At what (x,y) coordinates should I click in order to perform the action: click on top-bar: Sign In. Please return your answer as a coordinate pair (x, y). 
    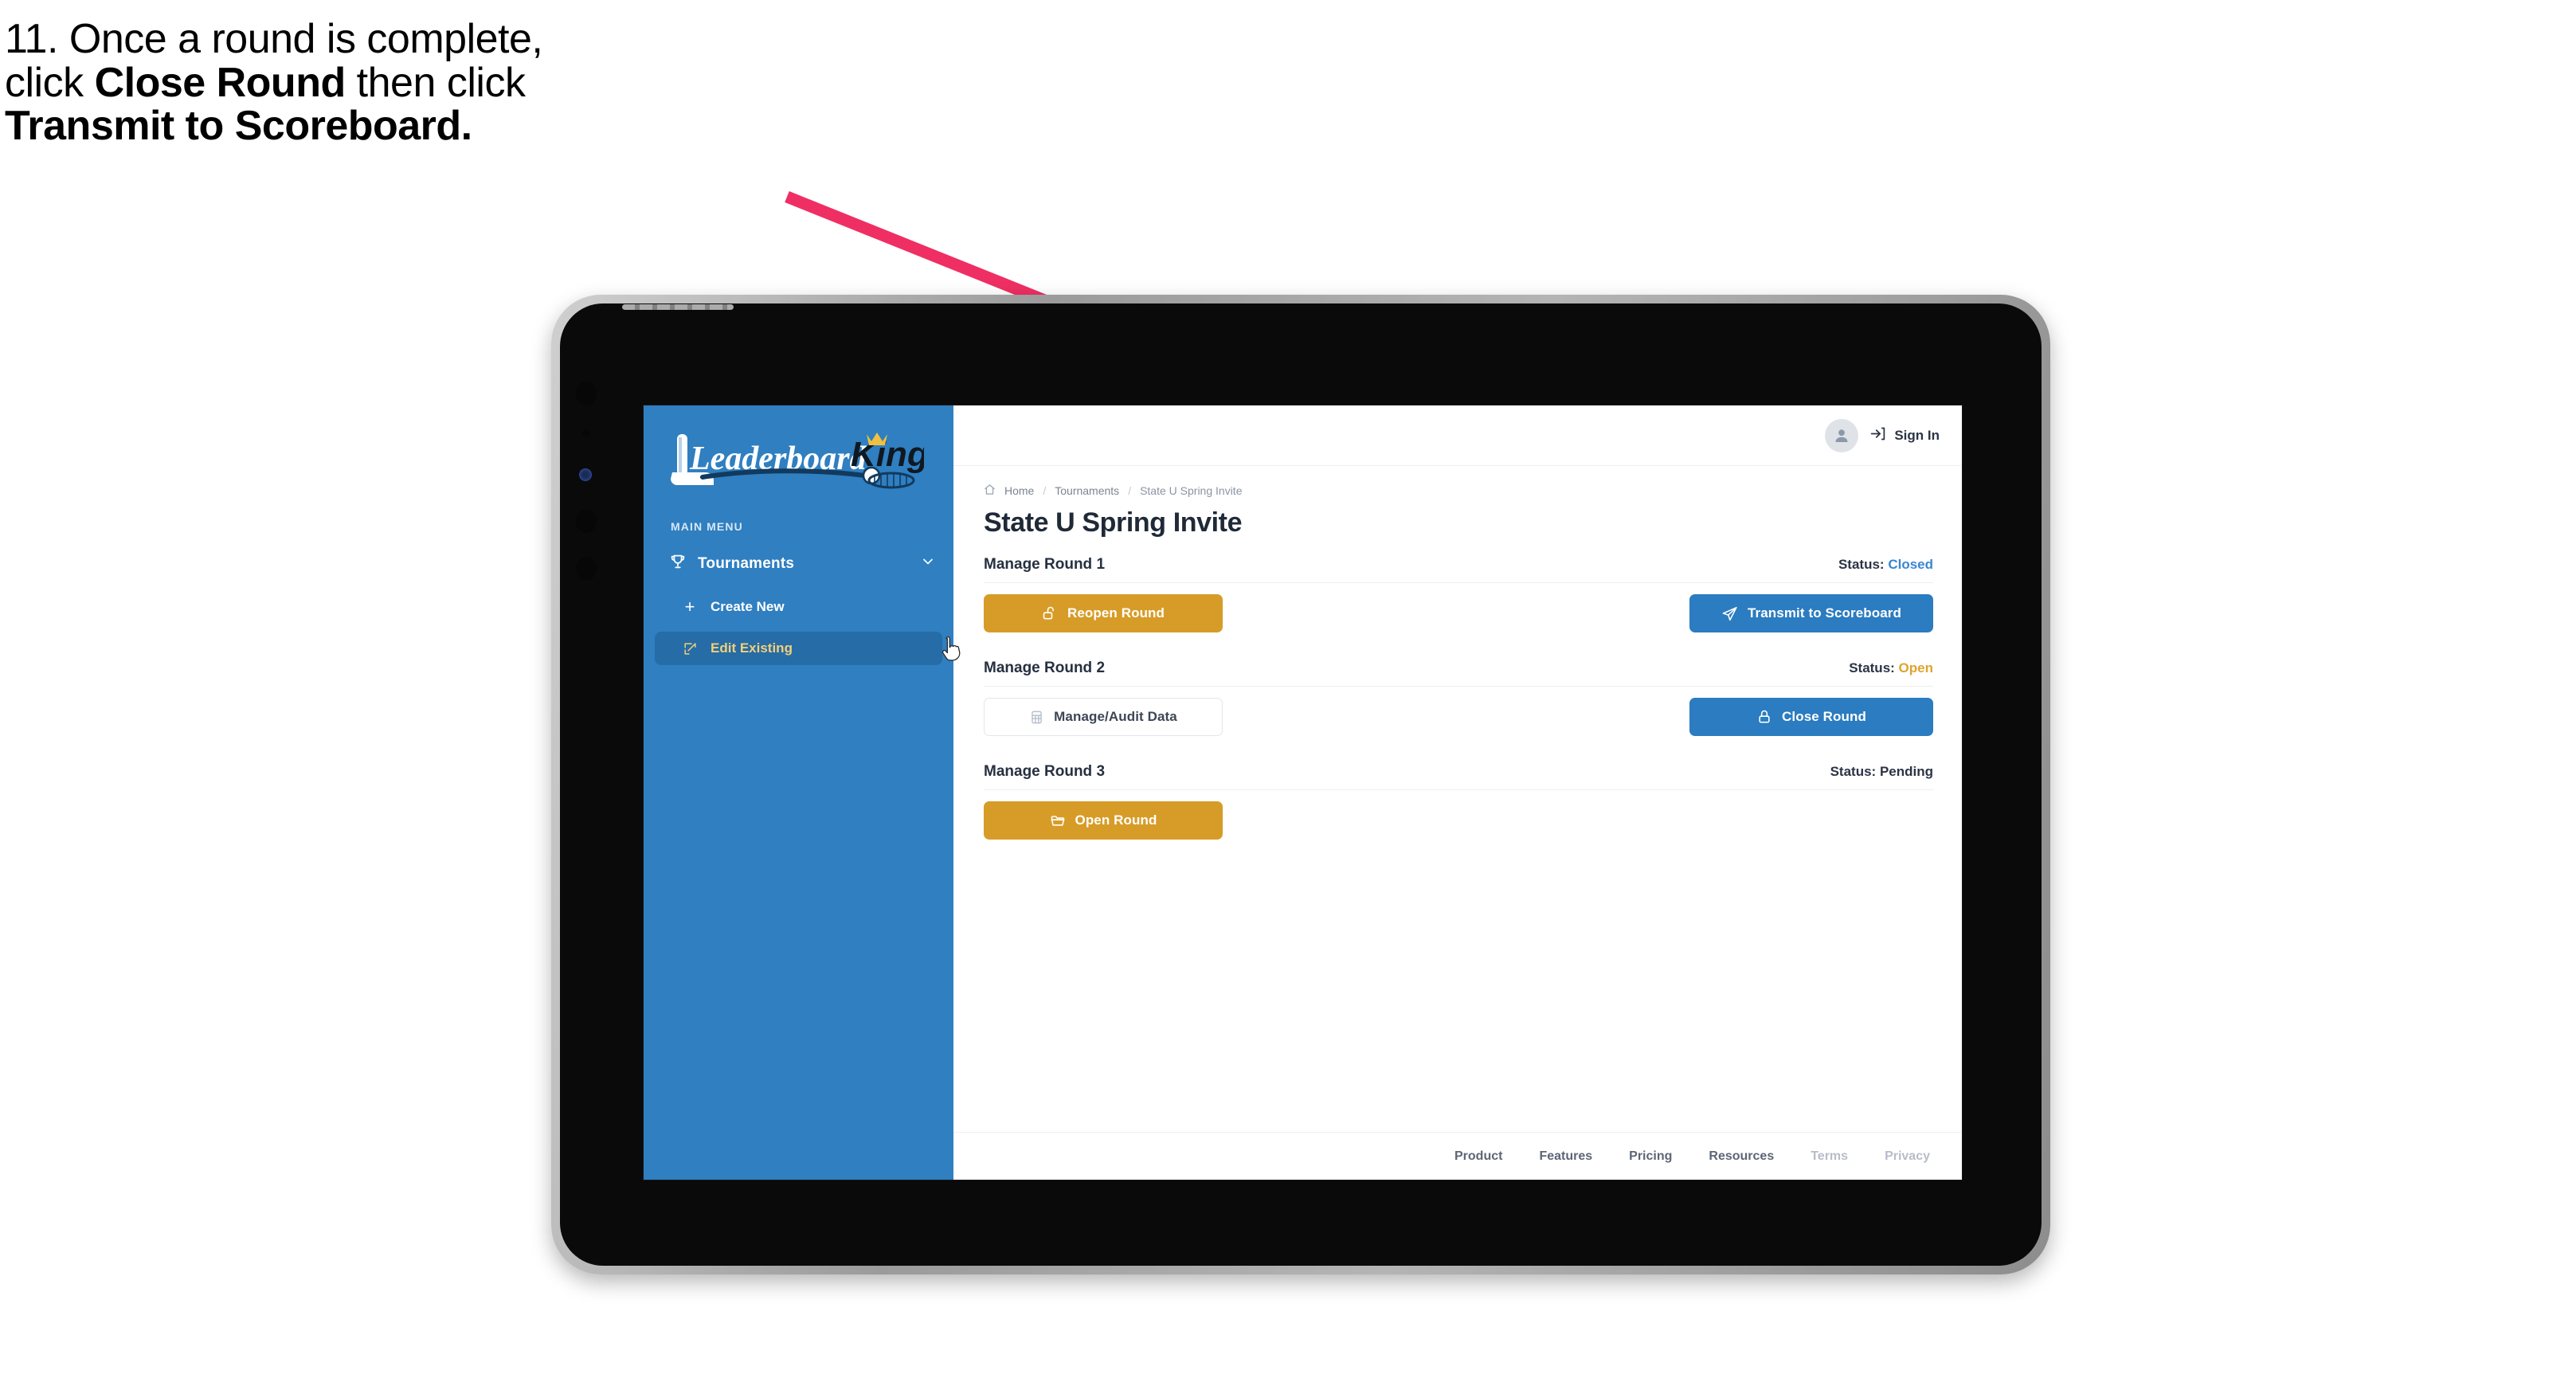
    Looking at the image, I should click on (1457, 435).